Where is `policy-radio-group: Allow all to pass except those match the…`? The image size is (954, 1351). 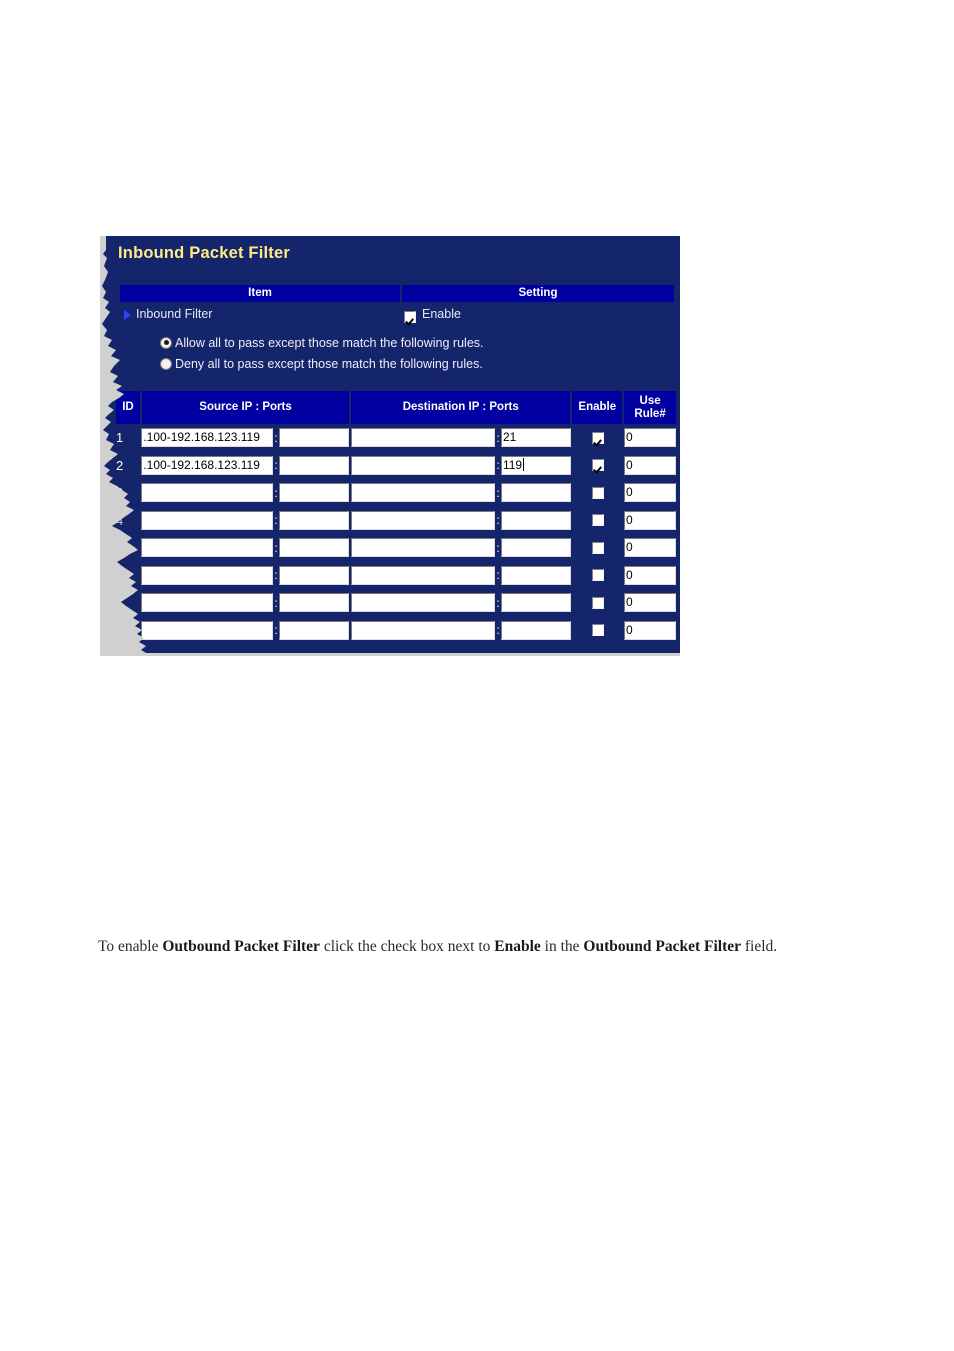 policy-radio-group: Allow all to pass except those match the… is located at coordinates (410, 353).